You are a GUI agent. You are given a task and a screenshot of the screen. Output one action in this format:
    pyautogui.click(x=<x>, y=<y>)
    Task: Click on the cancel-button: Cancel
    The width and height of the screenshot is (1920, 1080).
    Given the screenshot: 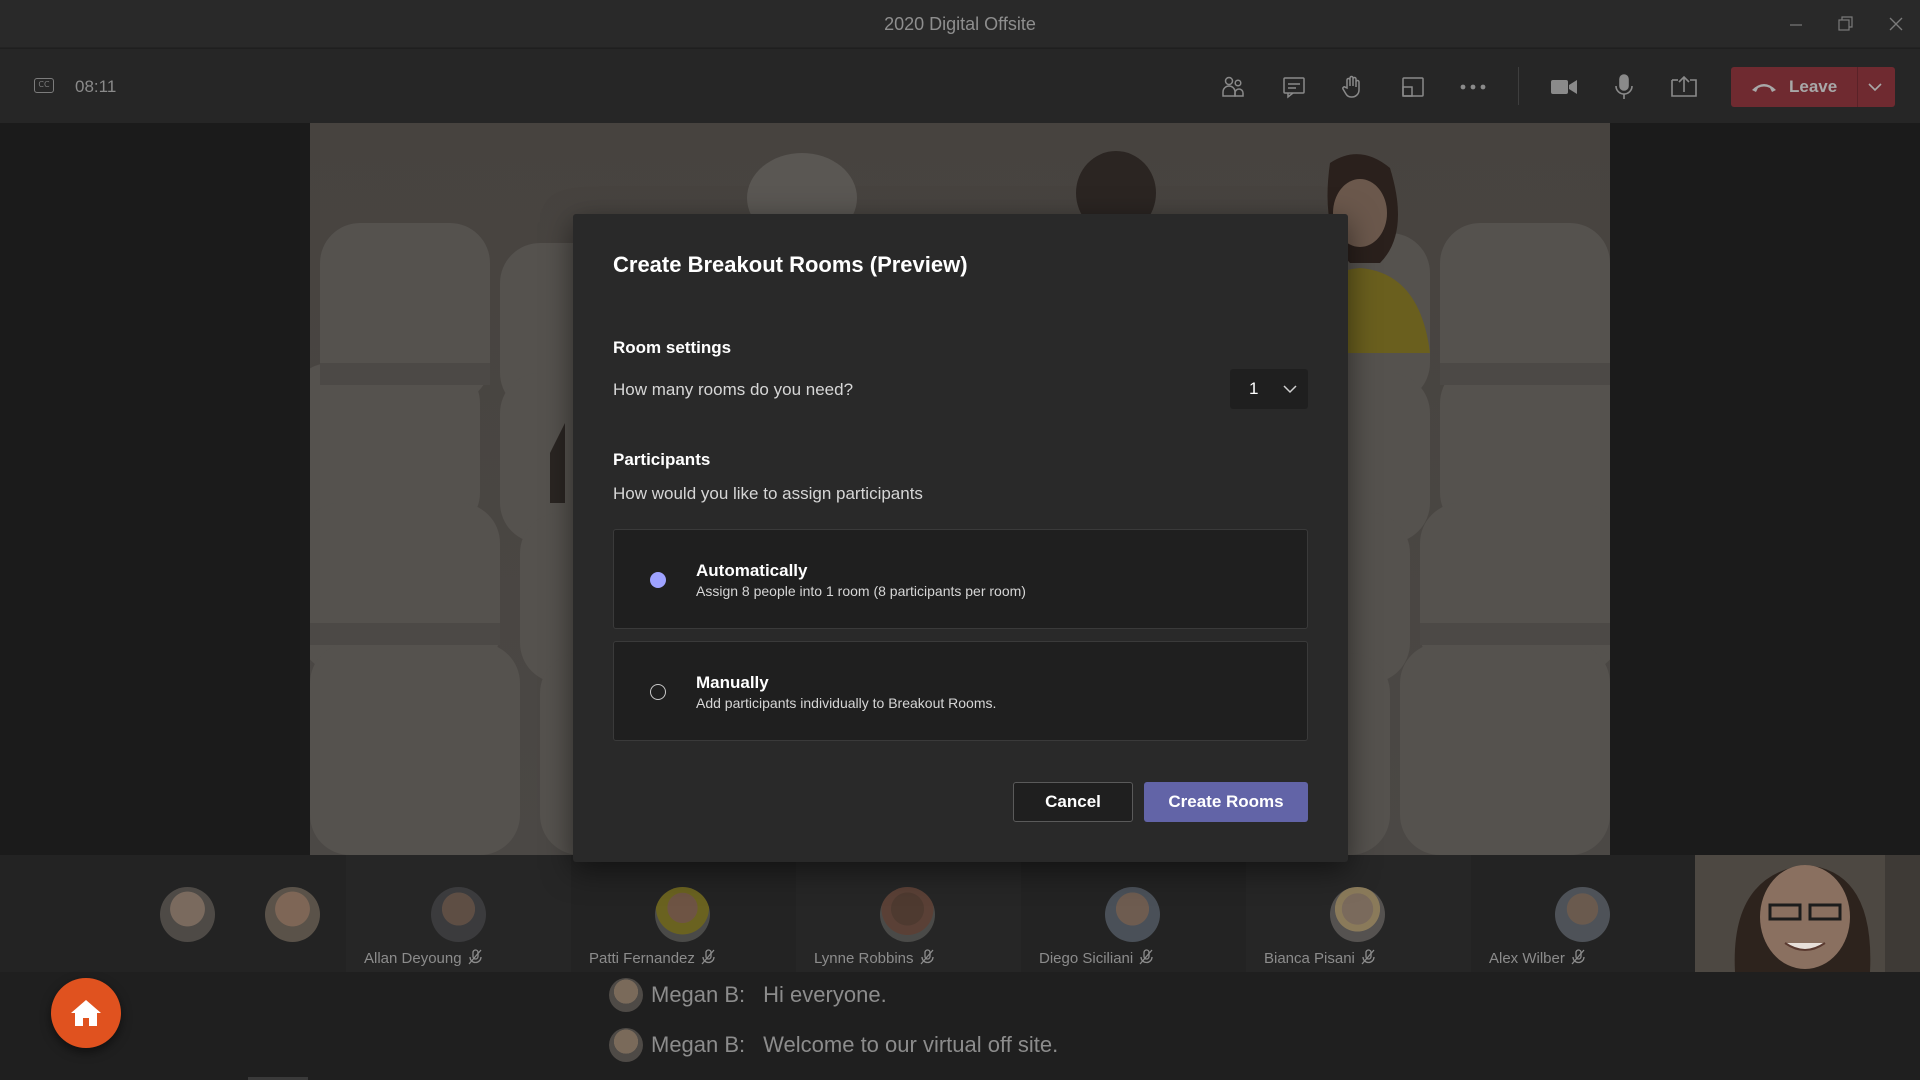 What is the action you would take?
    pyautogui.click(x=1073, y=802)
    